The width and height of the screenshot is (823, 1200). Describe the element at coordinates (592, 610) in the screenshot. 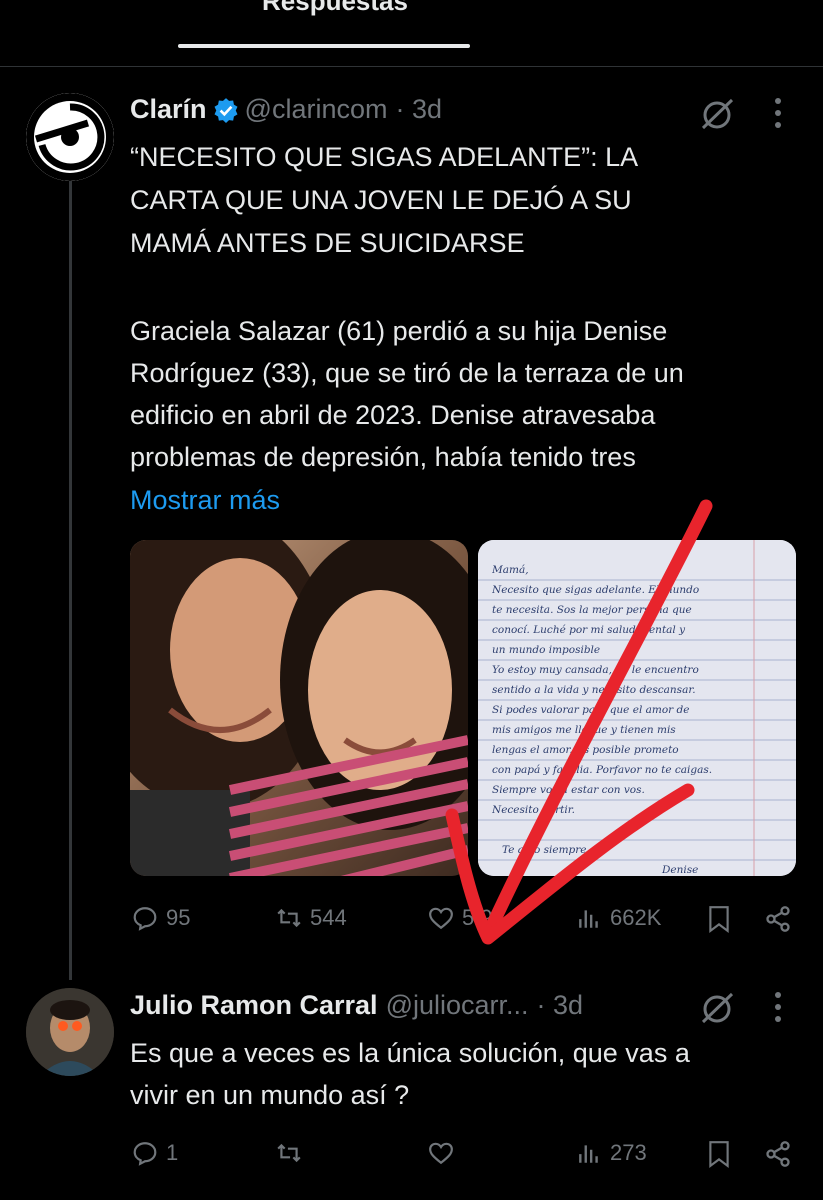

I see `letter-line: te necesita. Sos la mejor persona que` at that location.